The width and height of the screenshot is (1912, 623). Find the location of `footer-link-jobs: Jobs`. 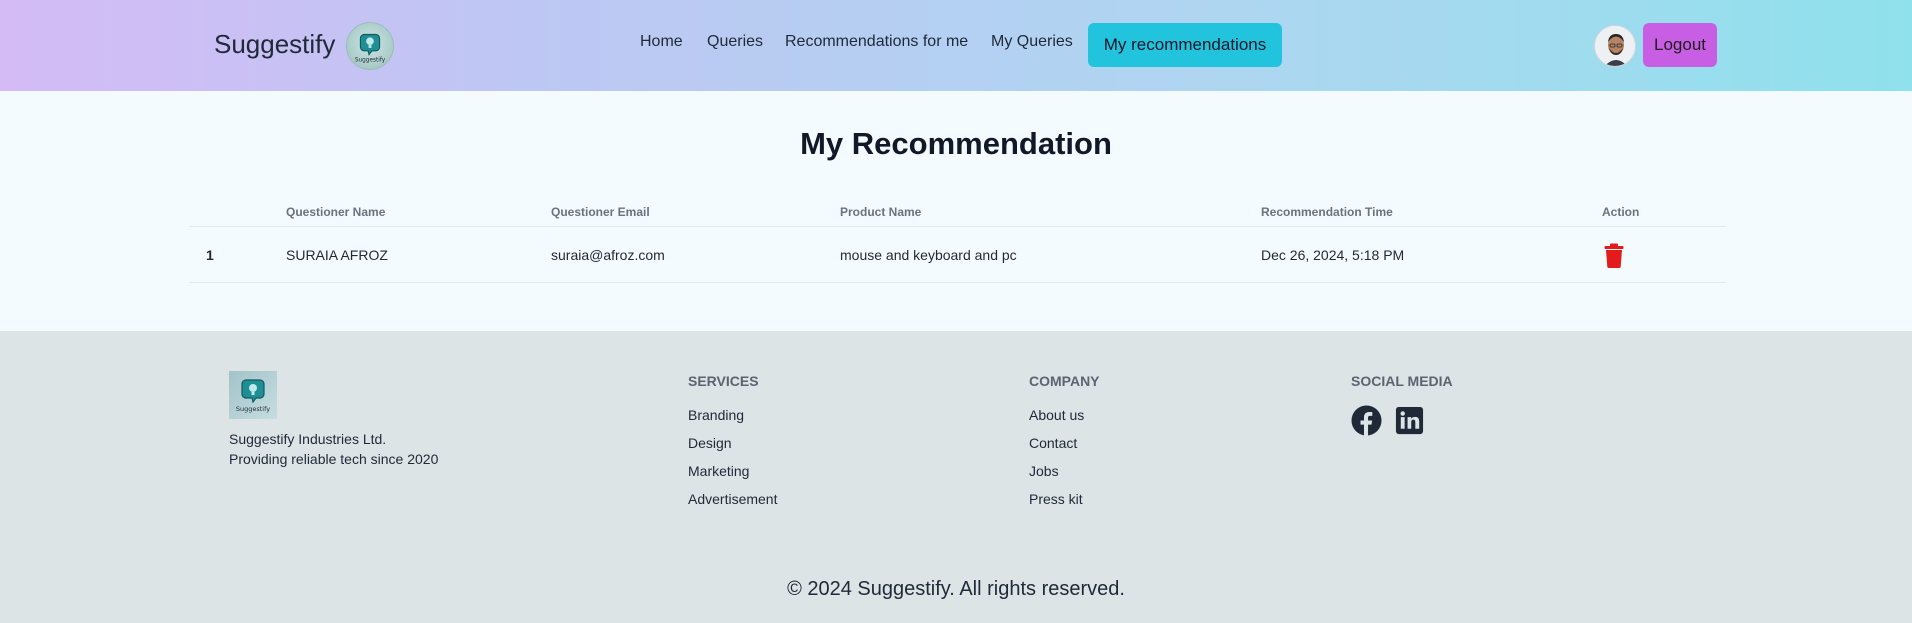

footer-link-jobs: Jobs is located at coordinates (1064, 475).